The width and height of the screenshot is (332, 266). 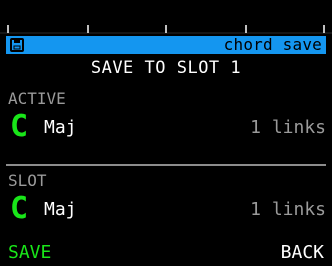 I want to click on active-chord-quality: Maj, so click(x=60, y=127).